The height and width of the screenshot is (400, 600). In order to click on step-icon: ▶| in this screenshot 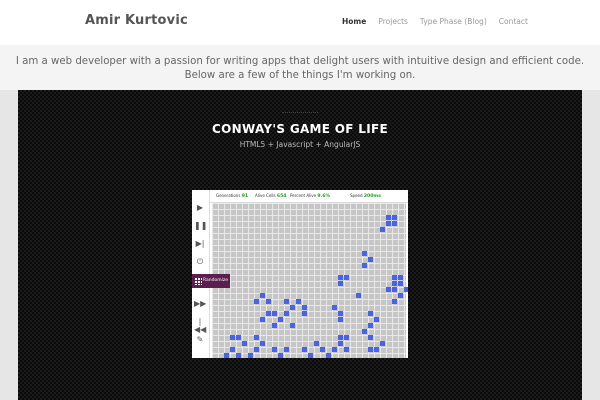, I will do `click(200, 244)`.